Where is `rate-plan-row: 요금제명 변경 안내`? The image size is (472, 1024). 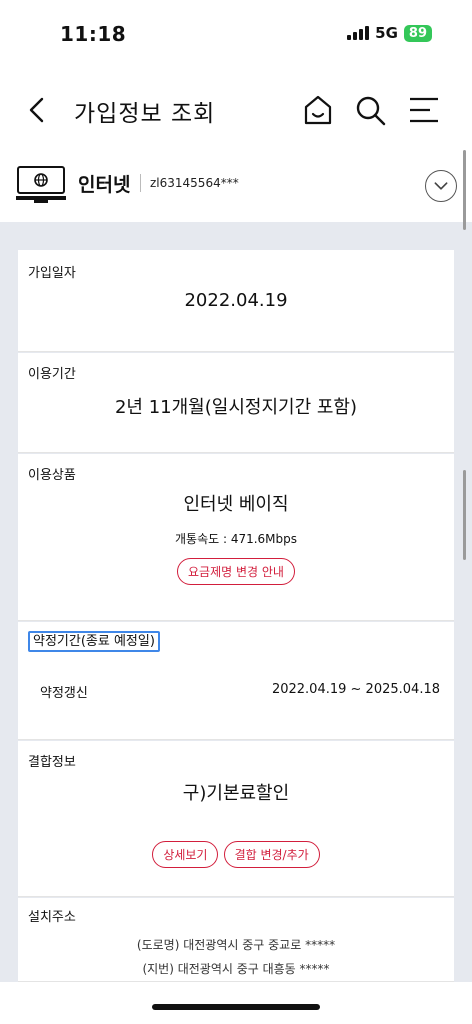 rate-plan-row: 요금제명 변경 안내 is located at coordinates (236, 571).